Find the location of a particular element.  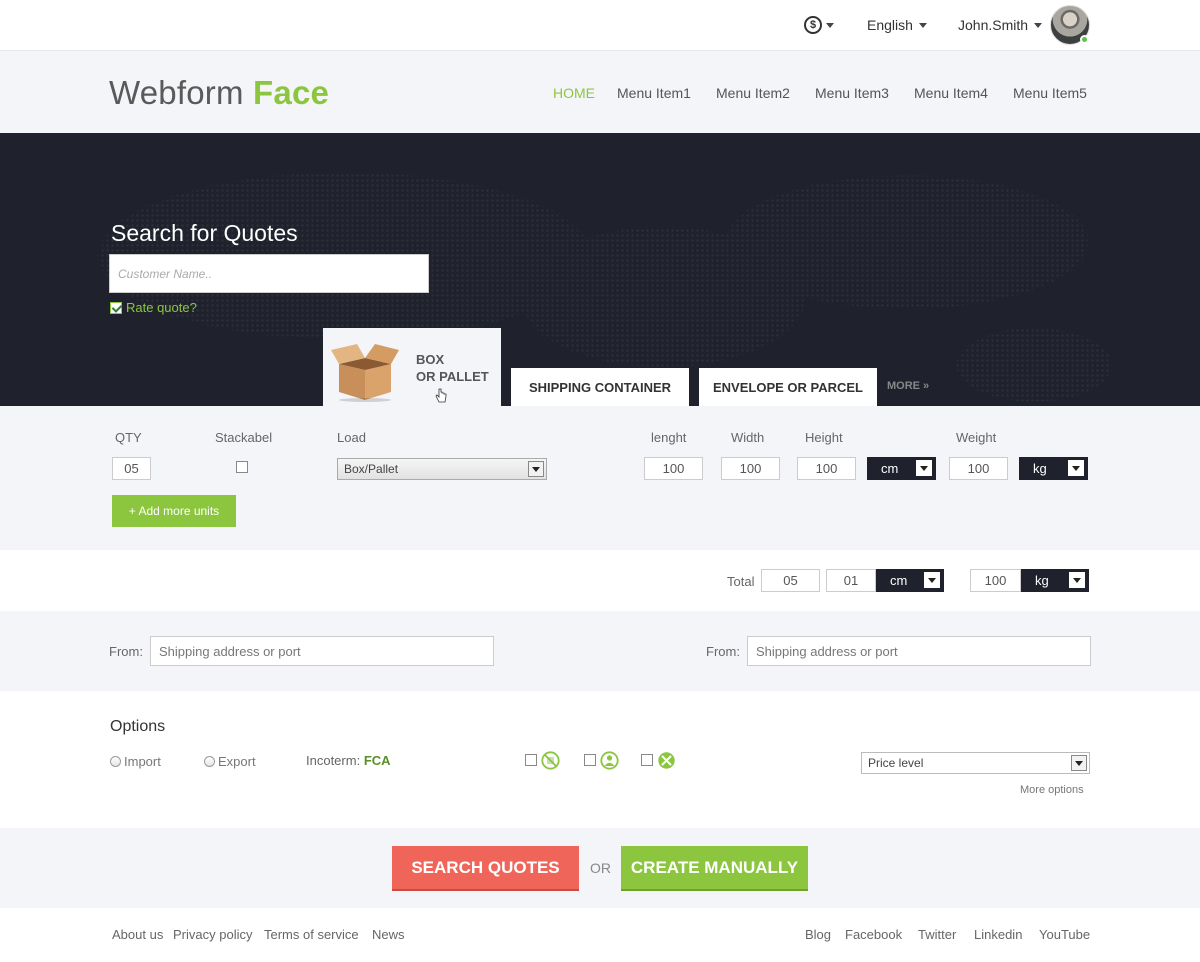

footer-about-us: About us is located at coordinates (137, 934).